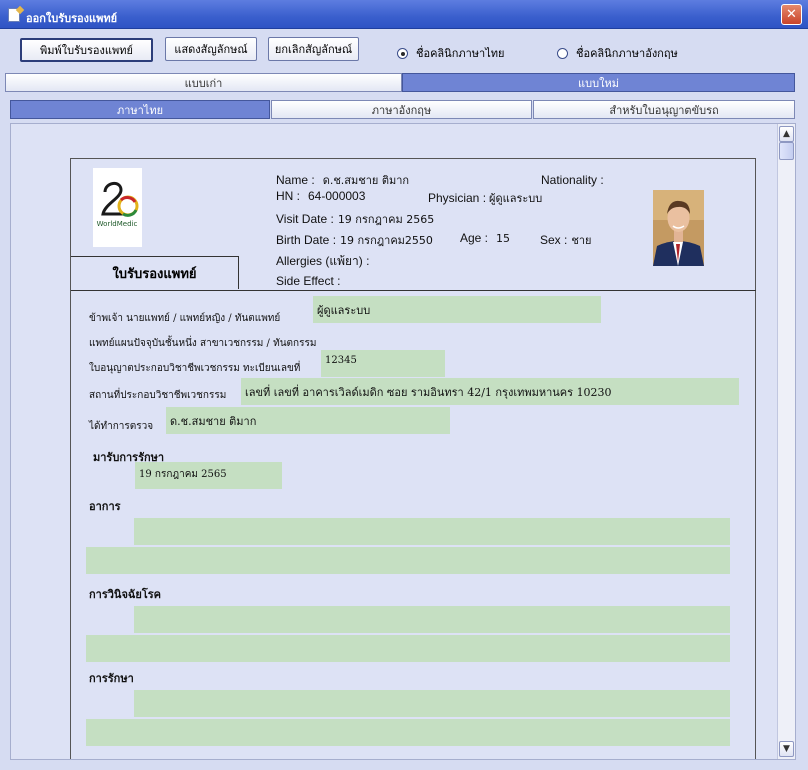 The image size is (808, 770). What do you see at coordinates (140, 109) in the screenshot?
I see `tab-thai: ภาษาไทย` at bounding box center [140, 109].